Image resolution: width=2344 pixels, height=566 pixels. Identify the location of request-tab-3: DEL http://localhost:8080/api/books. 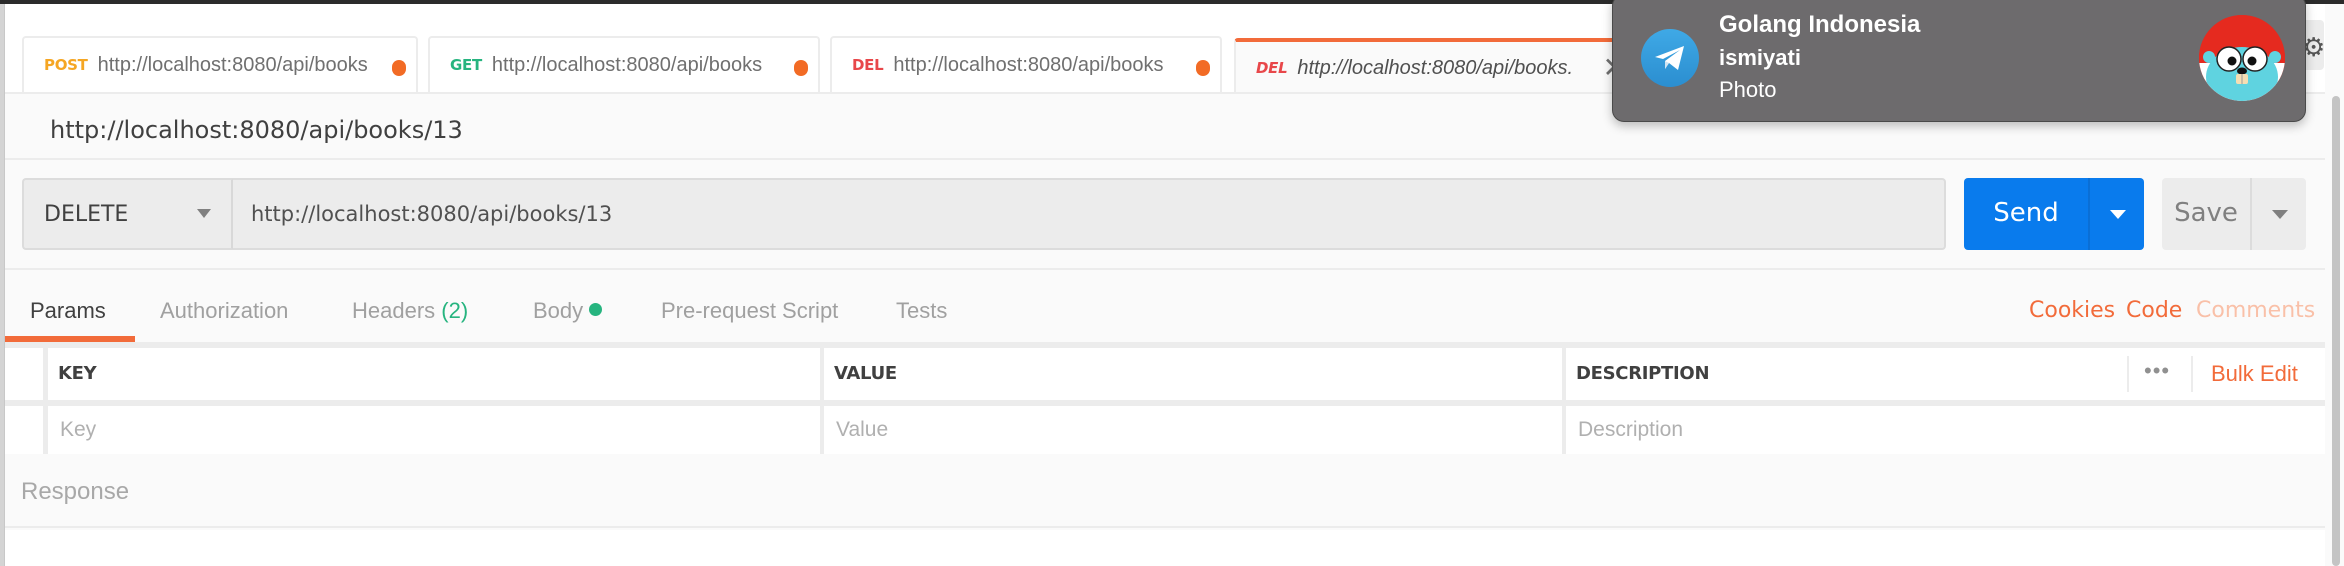
(1026, 64).